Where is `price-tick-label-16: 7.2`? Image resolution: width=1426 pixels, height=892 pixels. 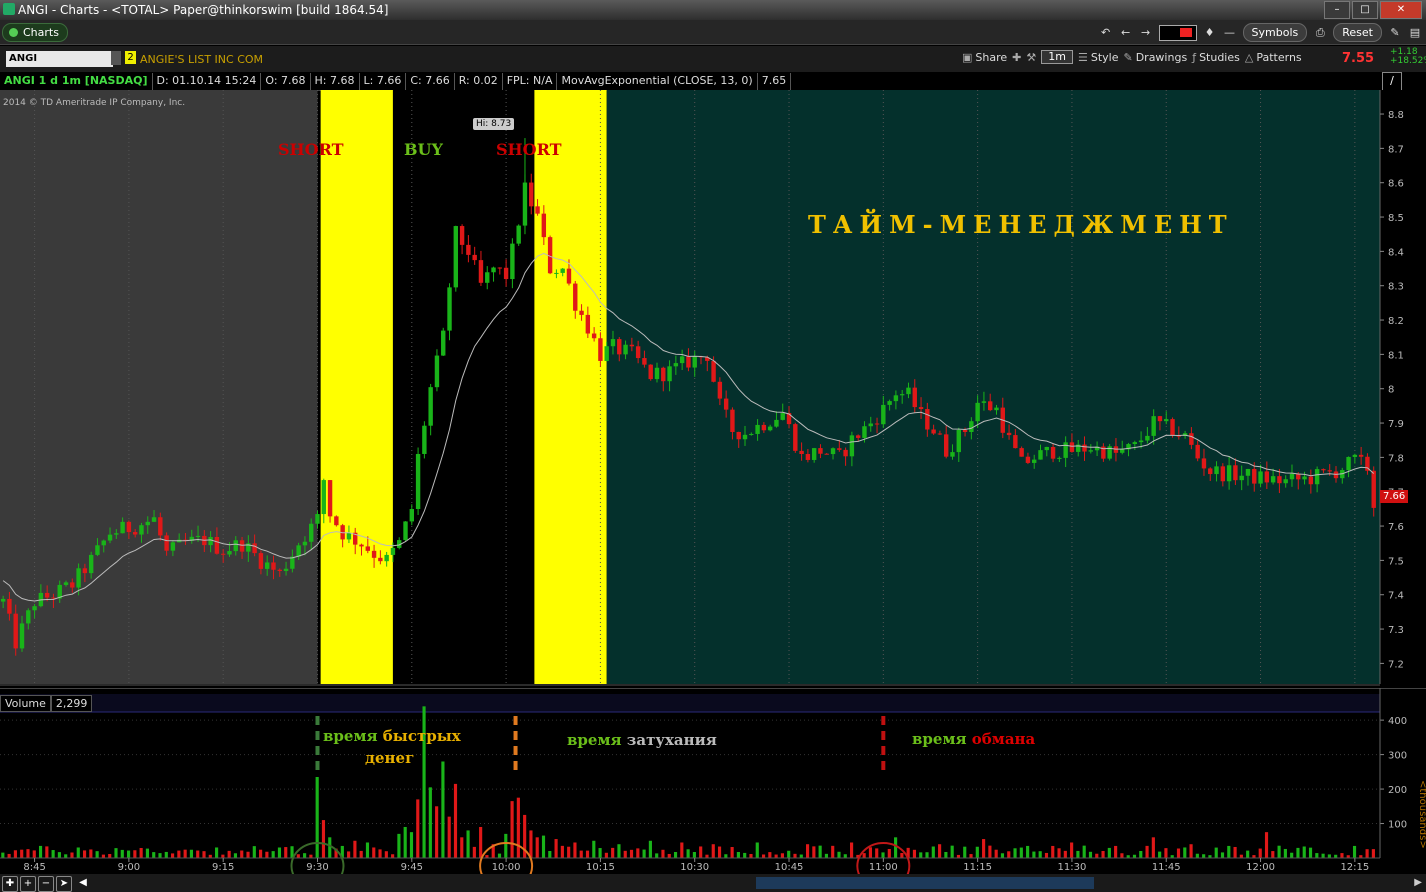
price-tick-label-16: 7.2 is located at coordinates (1396, 664).